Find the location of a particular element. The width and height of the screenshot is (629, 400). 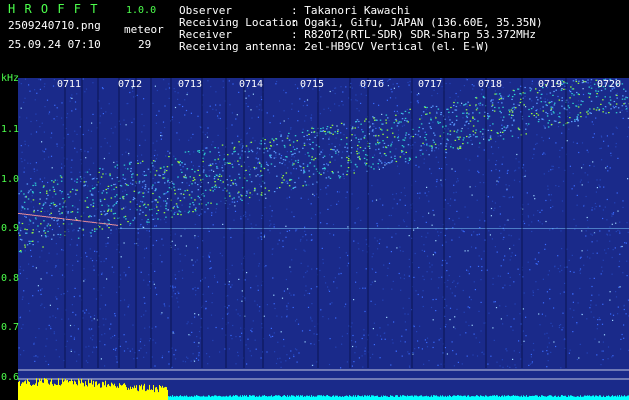

y-tick-0-7: 0.7 is located at coordinates (10, 327).